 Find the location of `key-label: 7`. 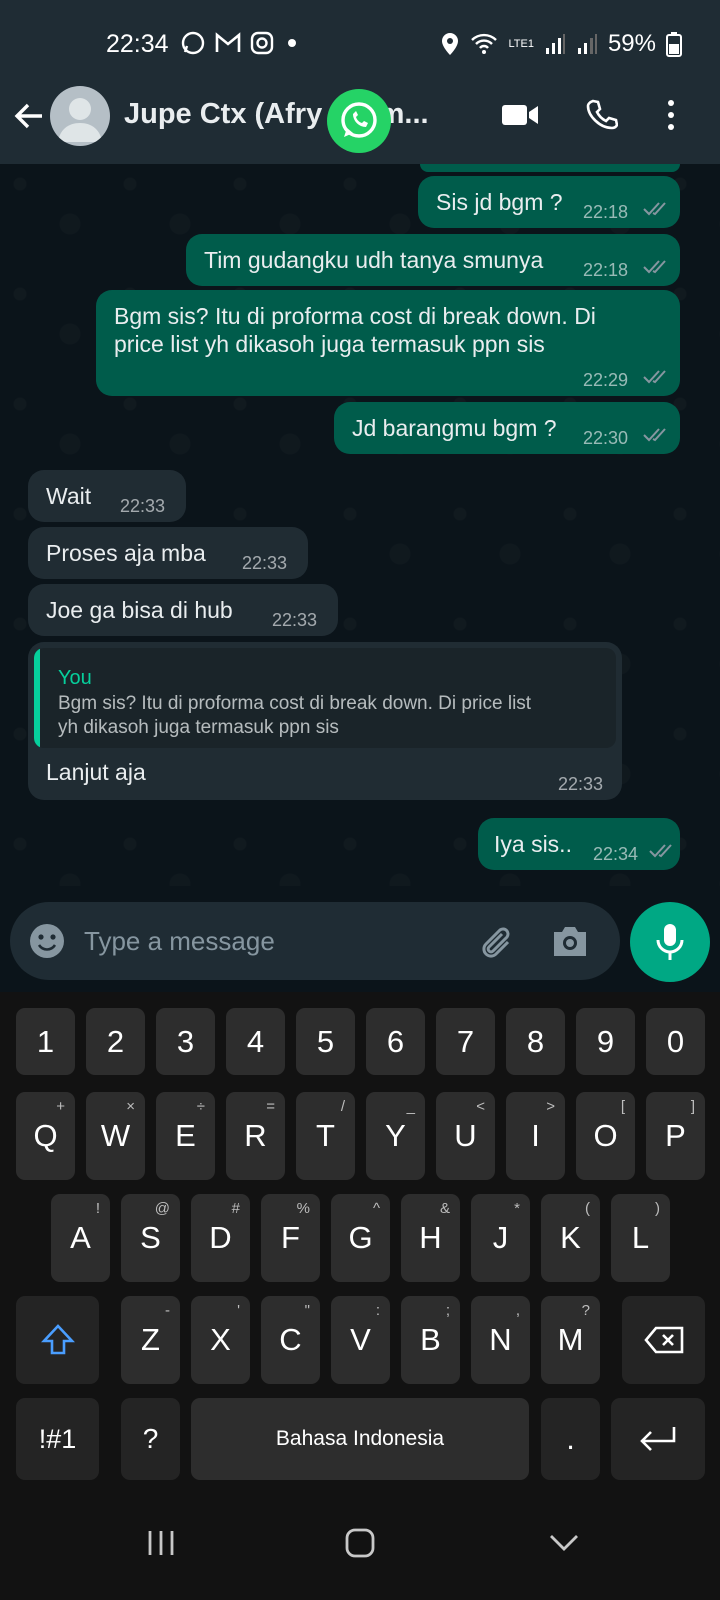

key-label: 7 is located at coordinates (465, 1041).